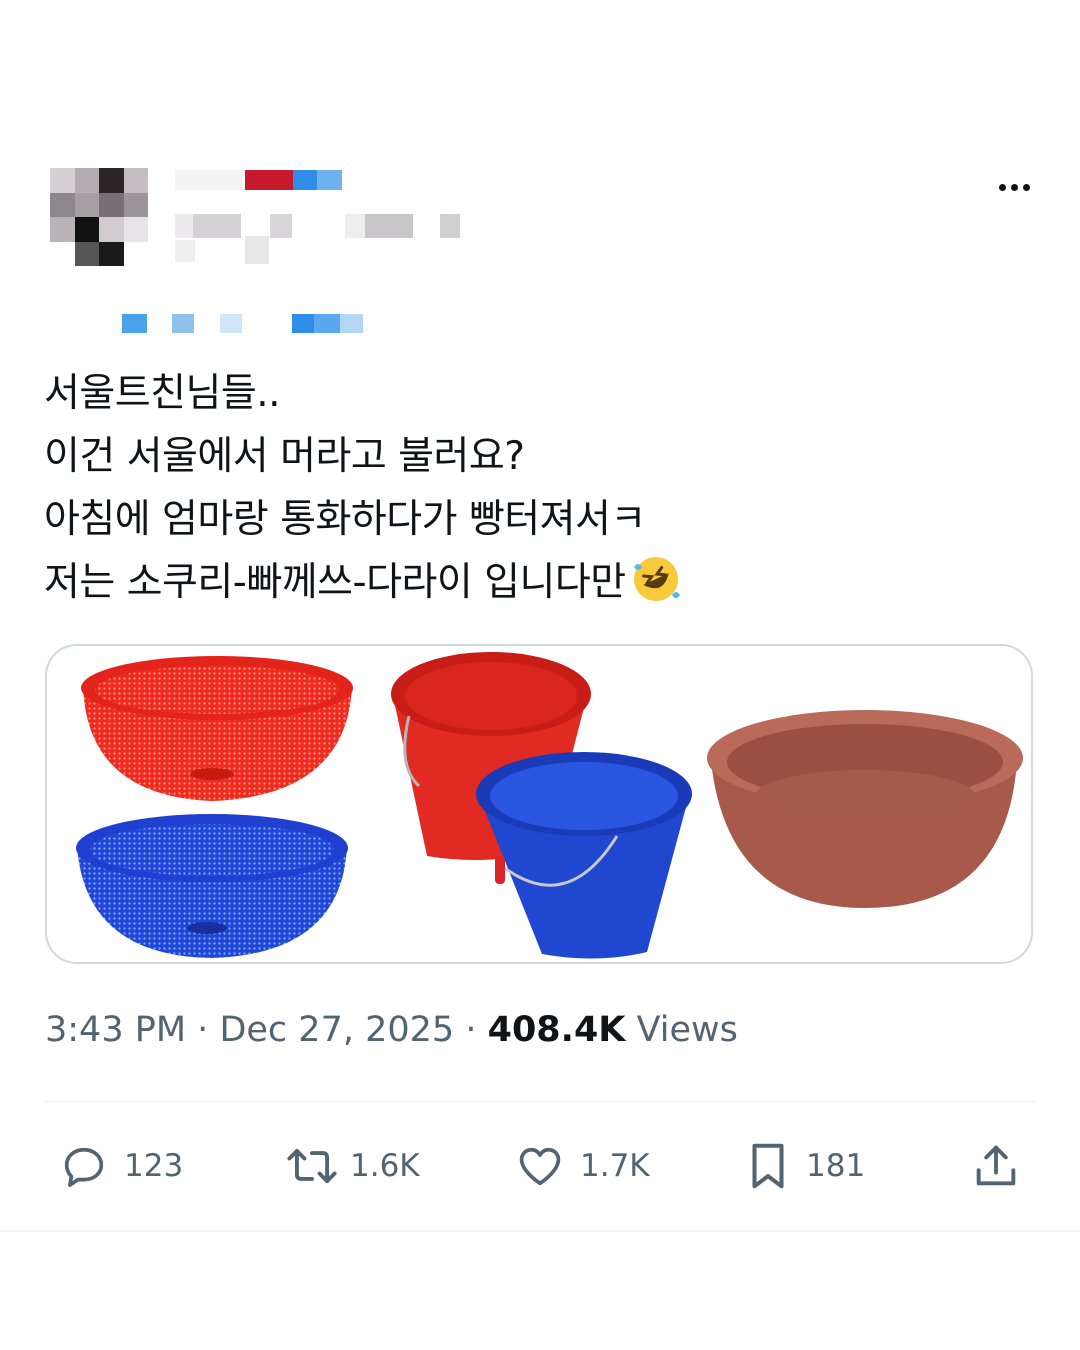 Image resolution: width=1080 pixels, height=1350 pixels. What do you see at coordinates (84, 1167) in the screenshot?
I see `reply-icon` at bounding box center [84, 1167].